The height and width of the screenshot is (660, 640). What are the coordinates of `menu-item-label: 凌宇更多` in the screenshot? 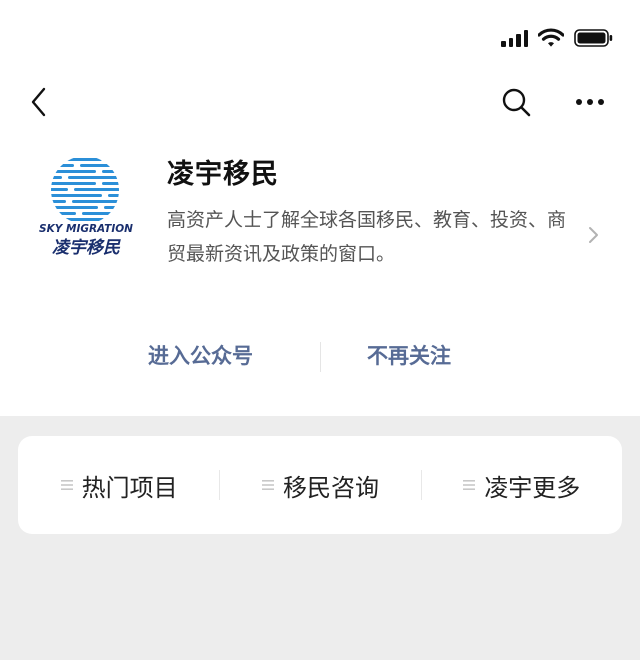 It's located at (532, 487).